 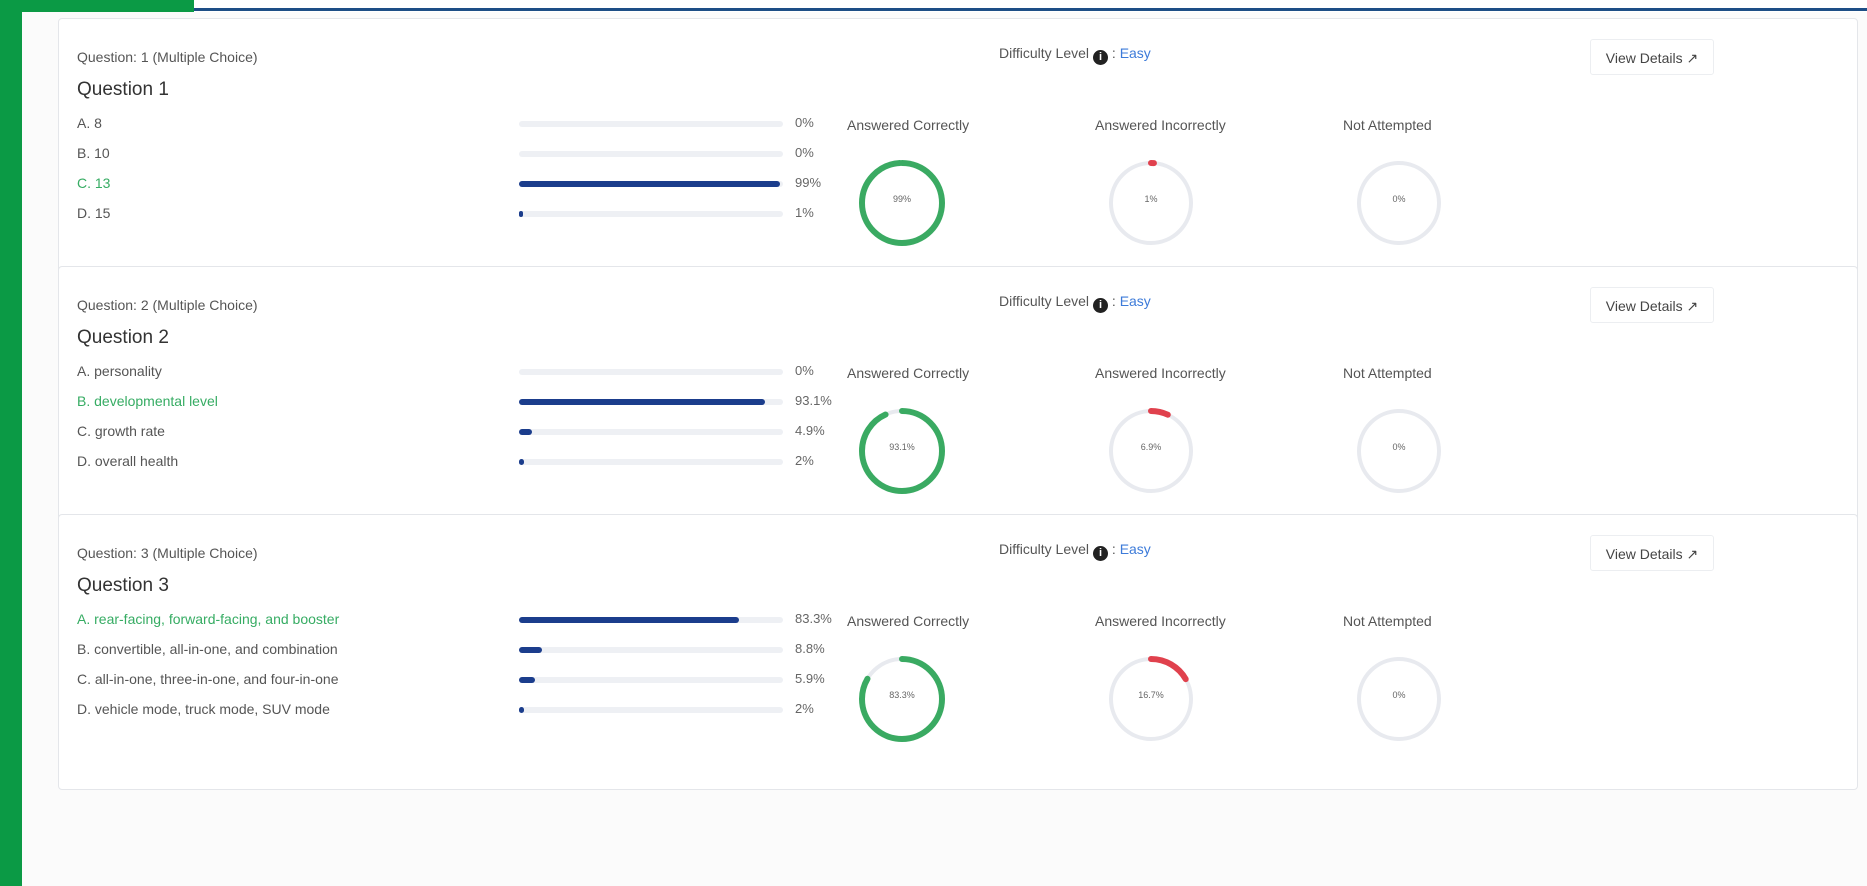 What do you see at coordinates (94, 213) in the screenshot?
I see `answer-option-label: D. 15` at bounding box center [94, 213].